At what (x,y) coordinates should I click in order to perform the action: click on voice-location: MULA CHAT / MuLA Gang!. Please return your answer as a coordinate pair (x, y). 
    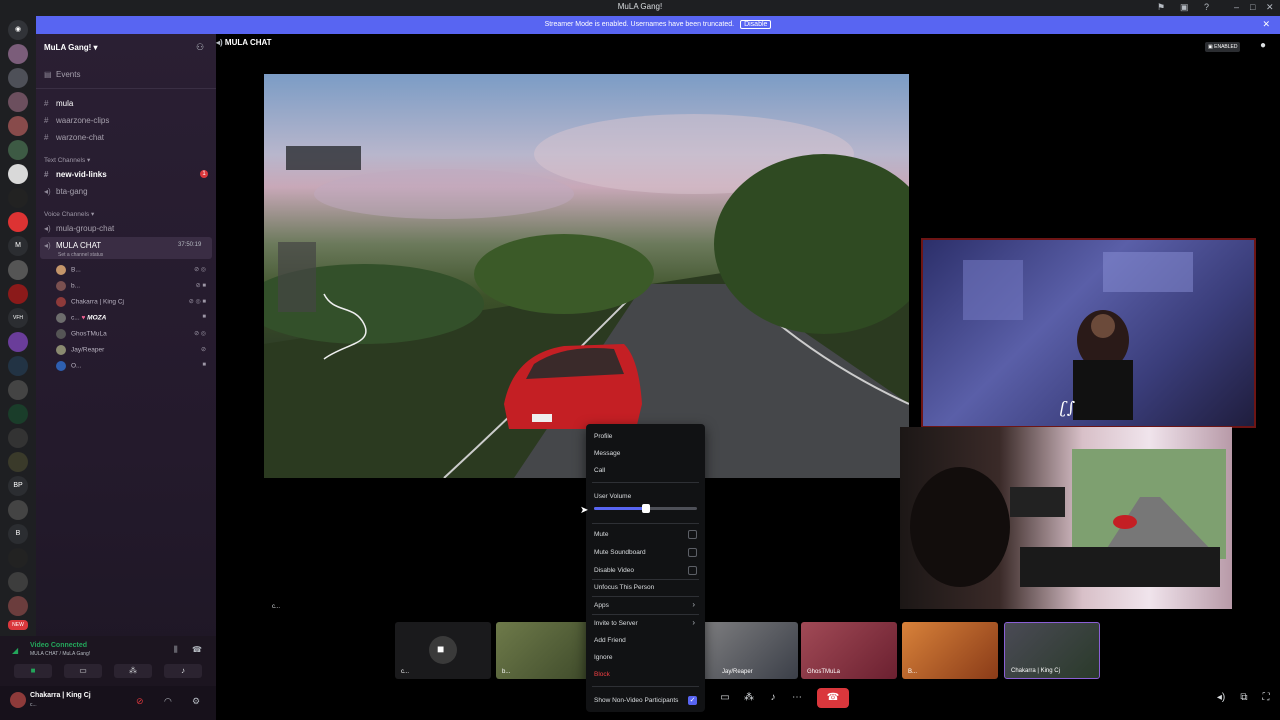
    Looking at the image, I should click on (60, 654).